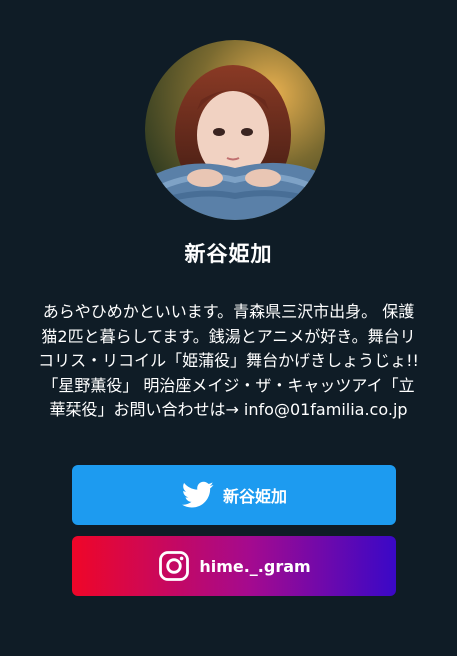  Describe the element at coordinates (228, 254) in the screenshot. I see `profile-name: 新谷姫加` at that location.